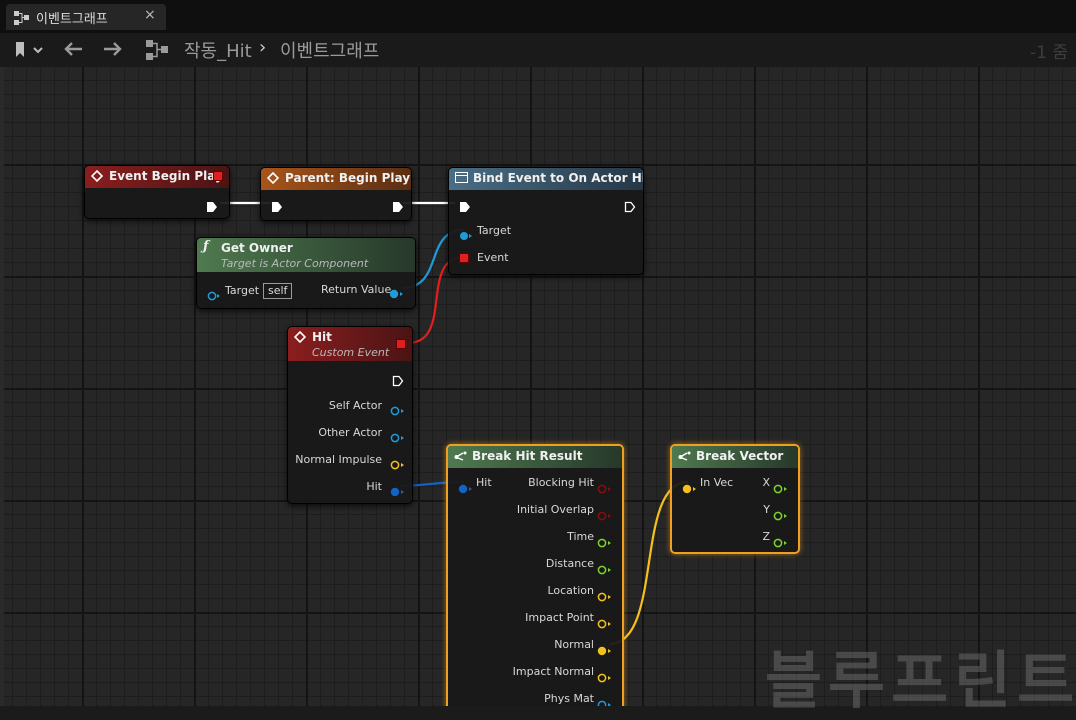 This screenshot has height=720, width=1076. Describe the element at coordinates (604, 700) in the screenshot. I see `phys-mat-pin` at that location.